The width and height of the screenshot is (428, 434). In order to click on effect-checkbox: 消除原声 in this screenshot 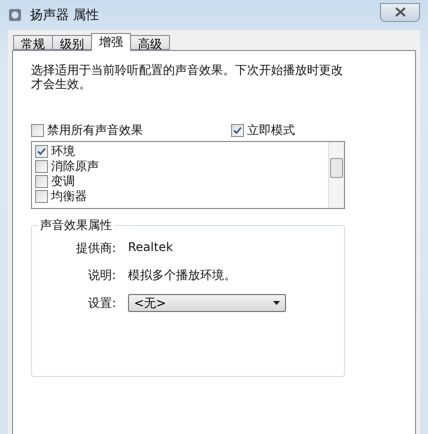, I will do `click(180, 166)`.